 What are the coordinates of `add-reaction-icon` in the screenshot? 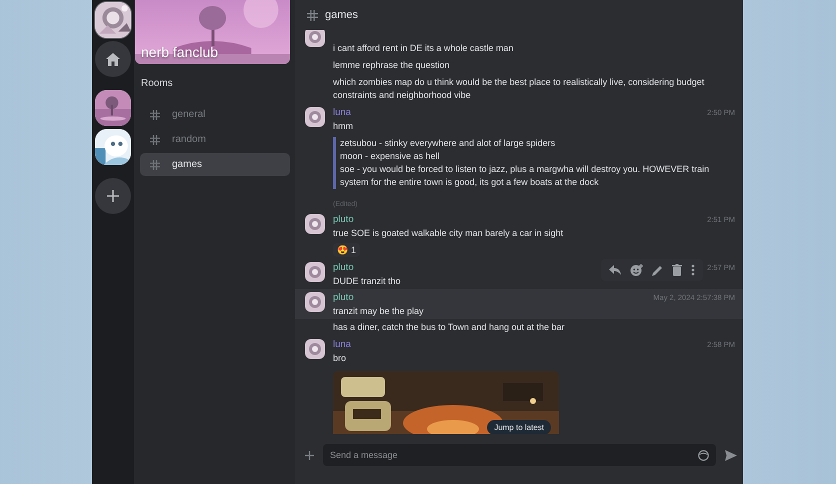 It's located at (636, 270).